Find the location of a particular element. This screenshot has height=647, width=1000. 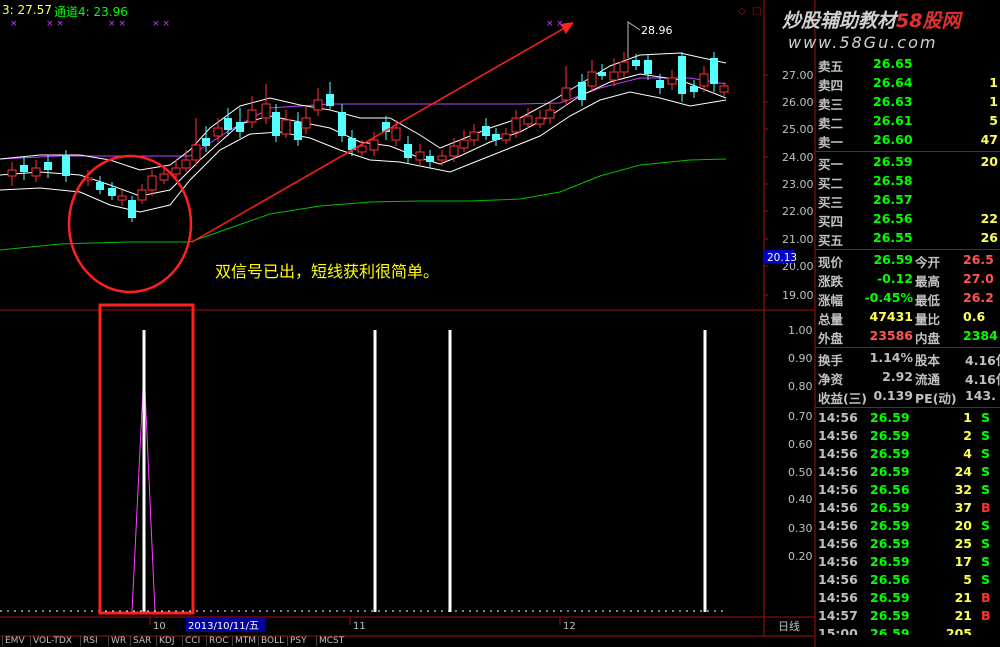

tick-volume: 205 is located at coordinates (958, 630).